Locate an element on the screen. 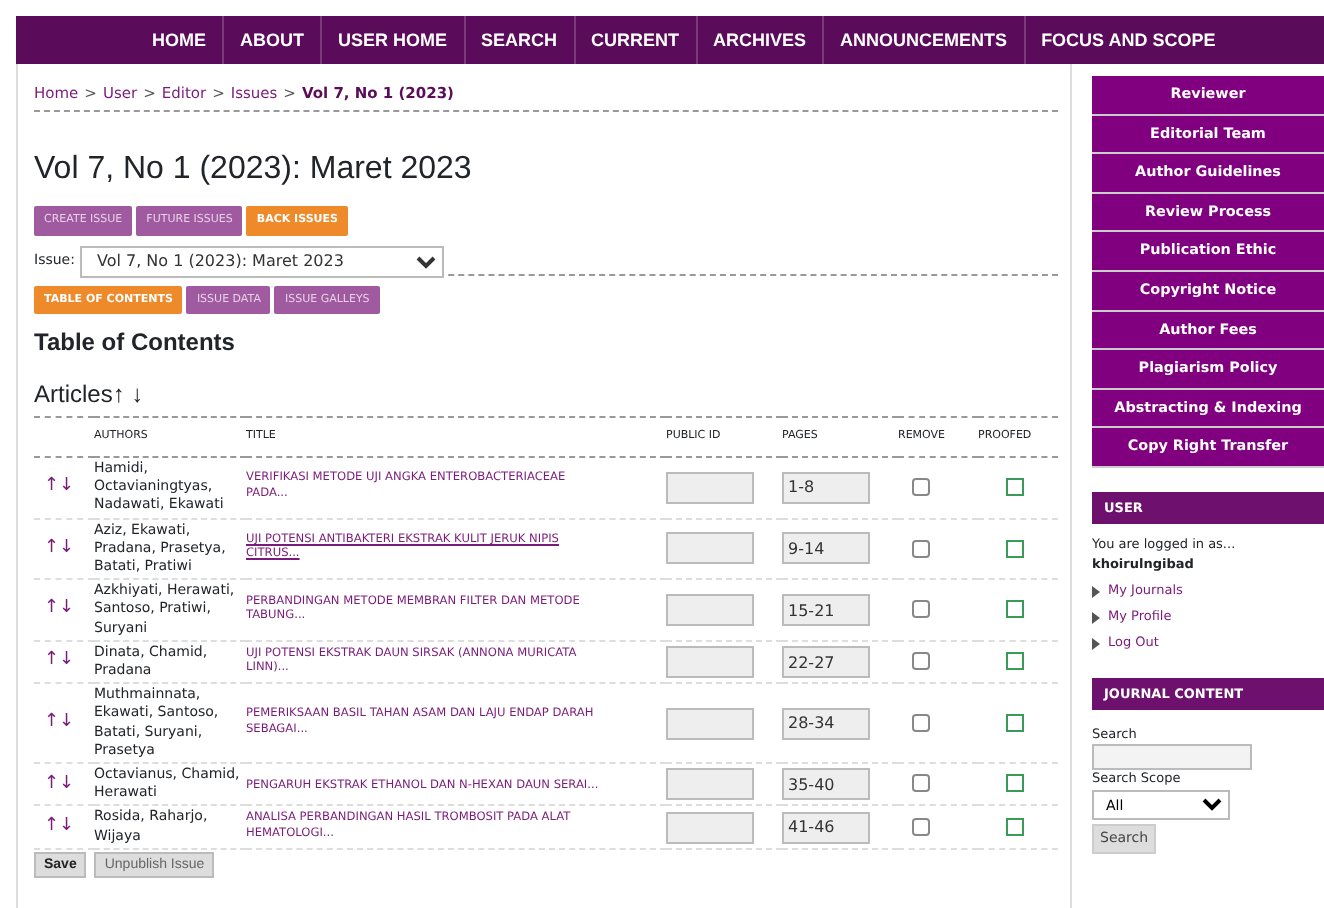 The image size is (1324, 908). pages-field: 28-34 is located at coordinates (826, 723).